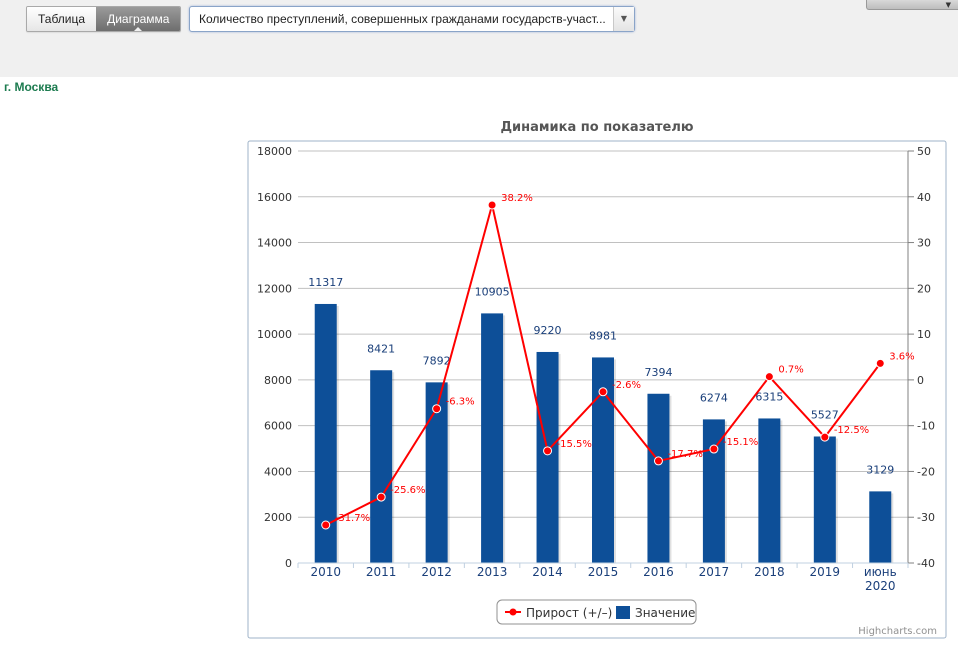 This screenshot has width=958, height=649. What do you see at coordinates (278, 517) in the screenshot?
I see `left-axis-tick-label: 2000` at bounding box center [278, 517].